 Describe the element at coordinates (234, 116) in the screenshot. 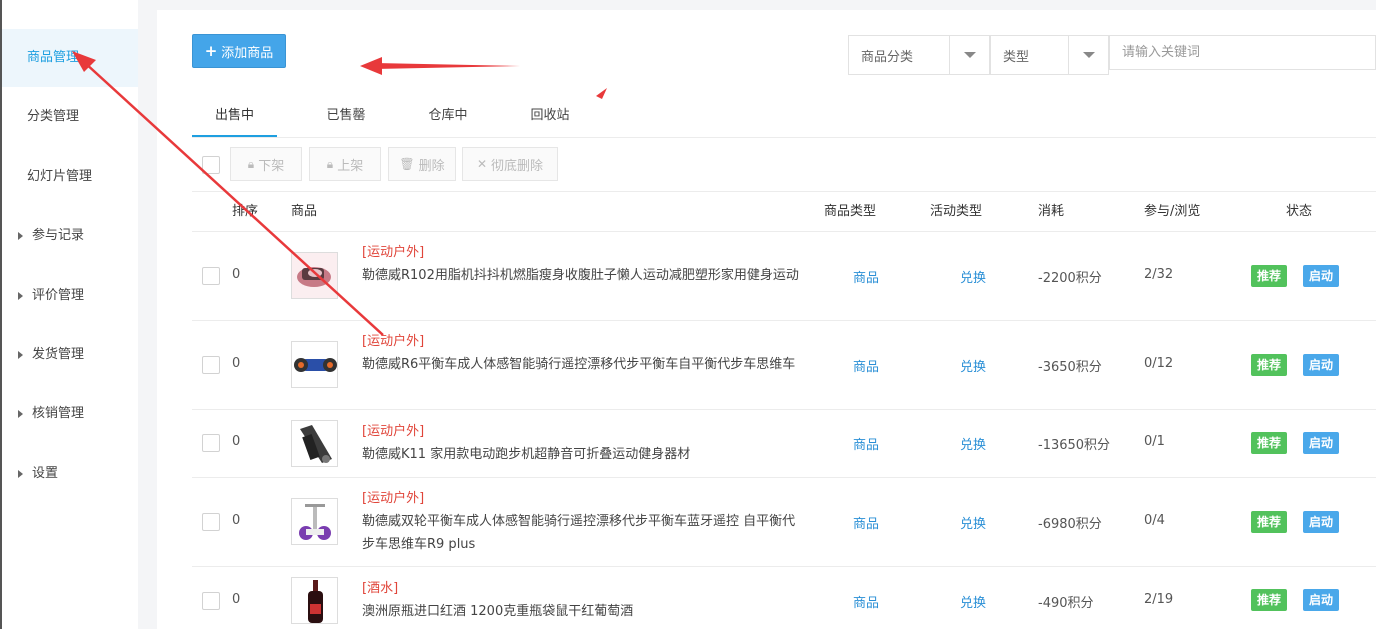

I see `tab-on-sale: 出售中` at that location.